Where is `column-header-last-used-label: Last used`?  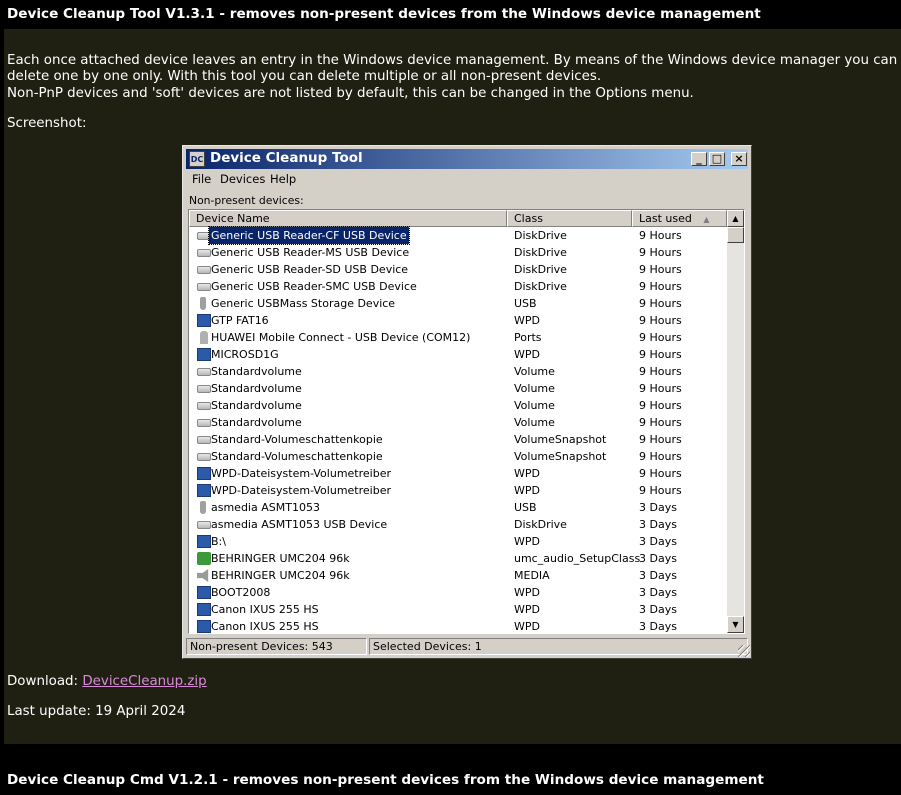
column-header-last-used-label: Last used is located at coordinates (665, 218).